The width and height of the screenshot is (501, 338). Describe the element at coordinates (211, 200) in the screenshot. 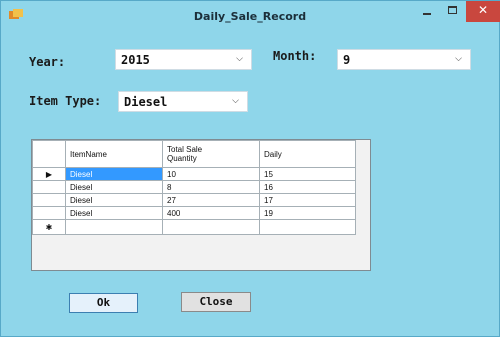

I see `cell-total-sale-quantity: 27` at that location.